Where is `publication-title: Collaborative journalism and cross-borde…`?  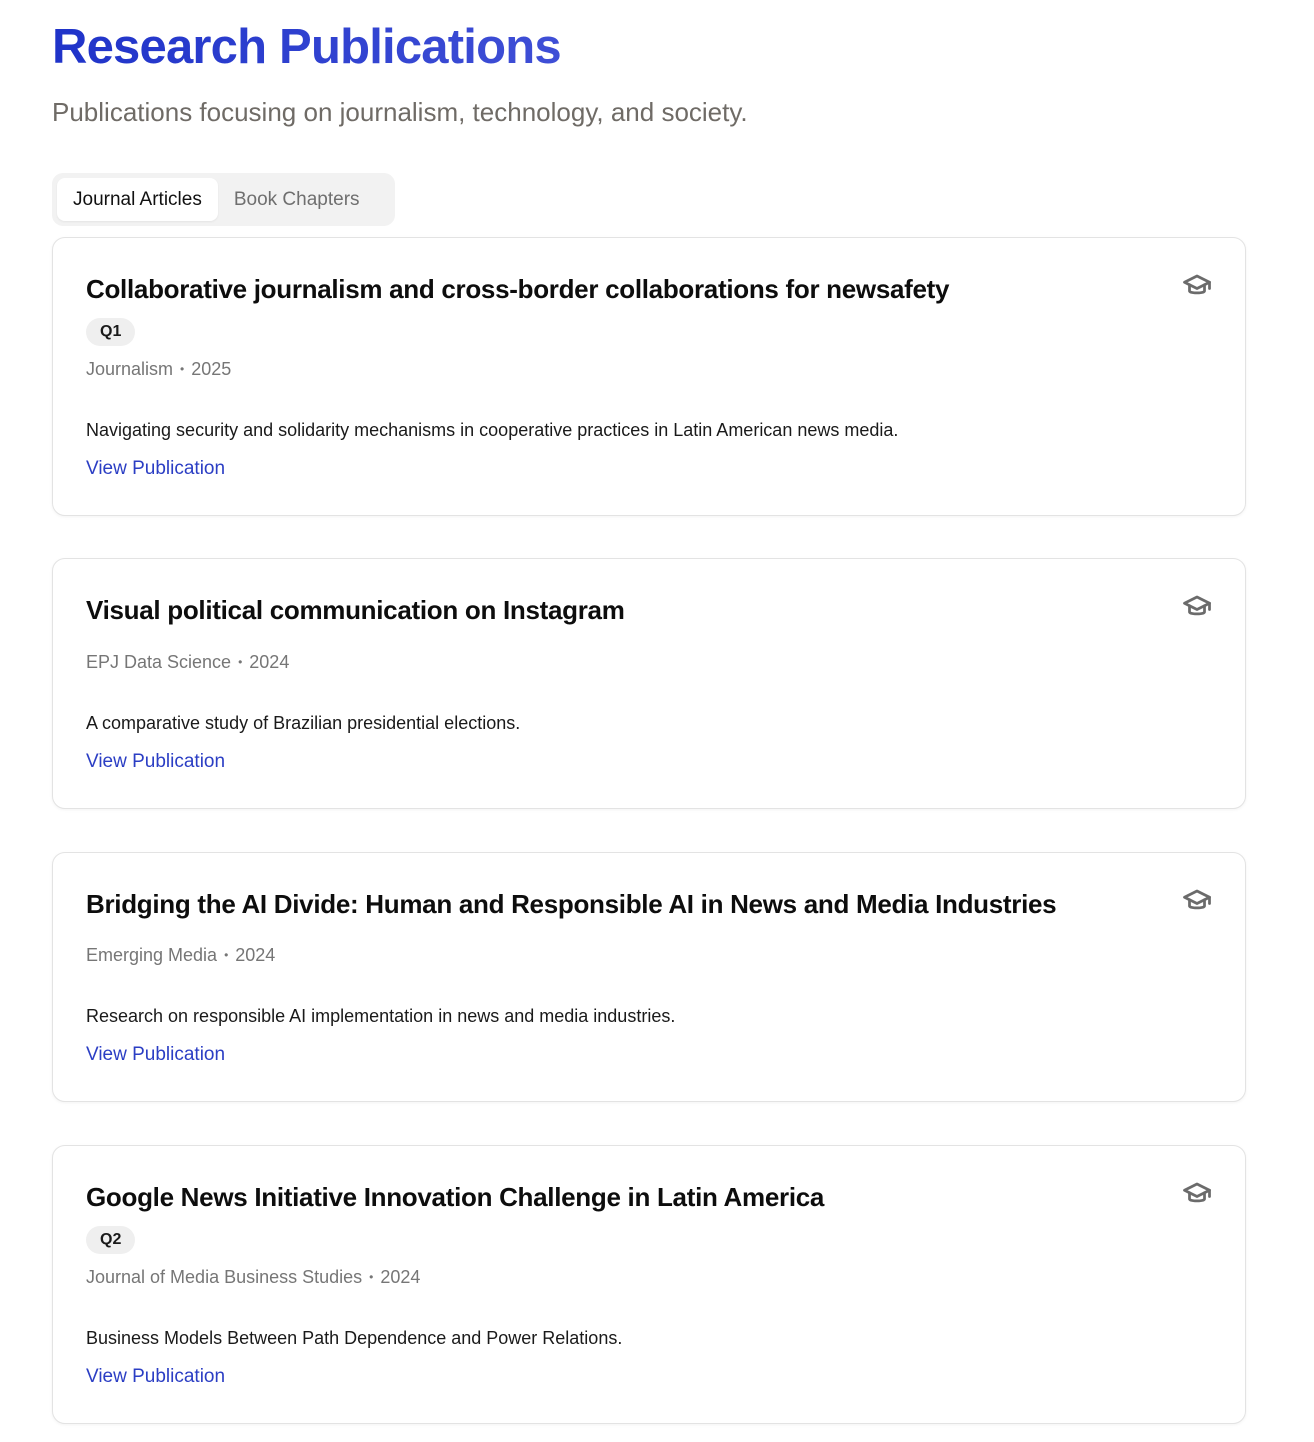 publication-title: Collaborative journalism and cross-borde… is located at coordinates (518, 289).